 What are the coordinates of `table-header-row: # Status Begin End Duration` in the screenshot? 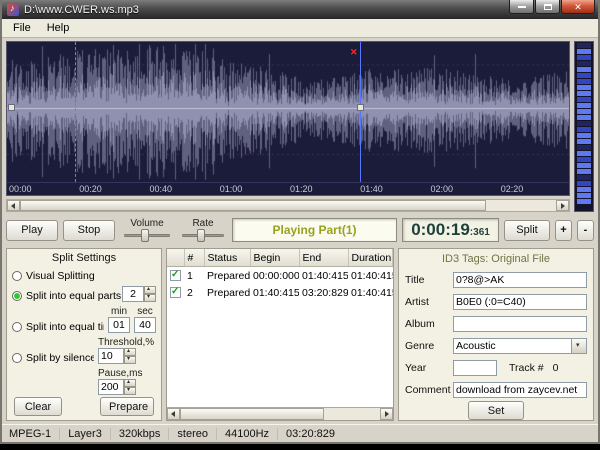 It's located at (280, 258).